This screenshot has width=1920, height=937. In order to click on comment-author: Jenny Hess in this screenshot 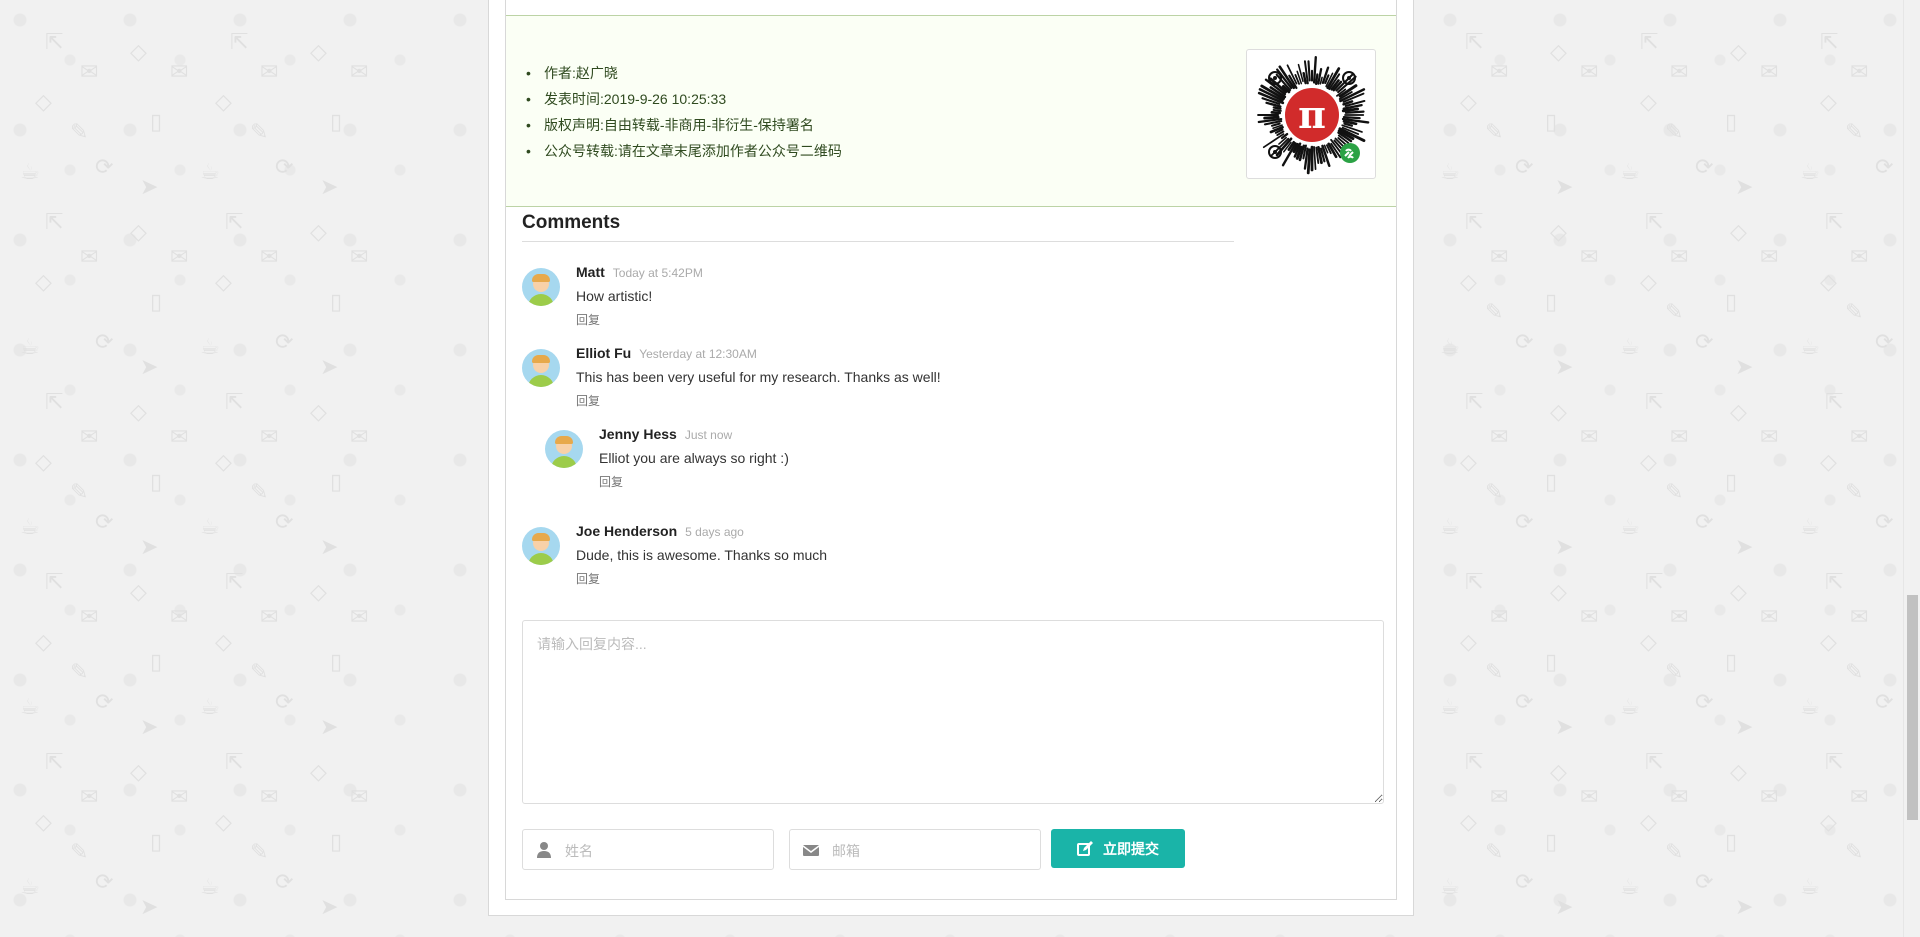, I will do `click(638, 434)`.